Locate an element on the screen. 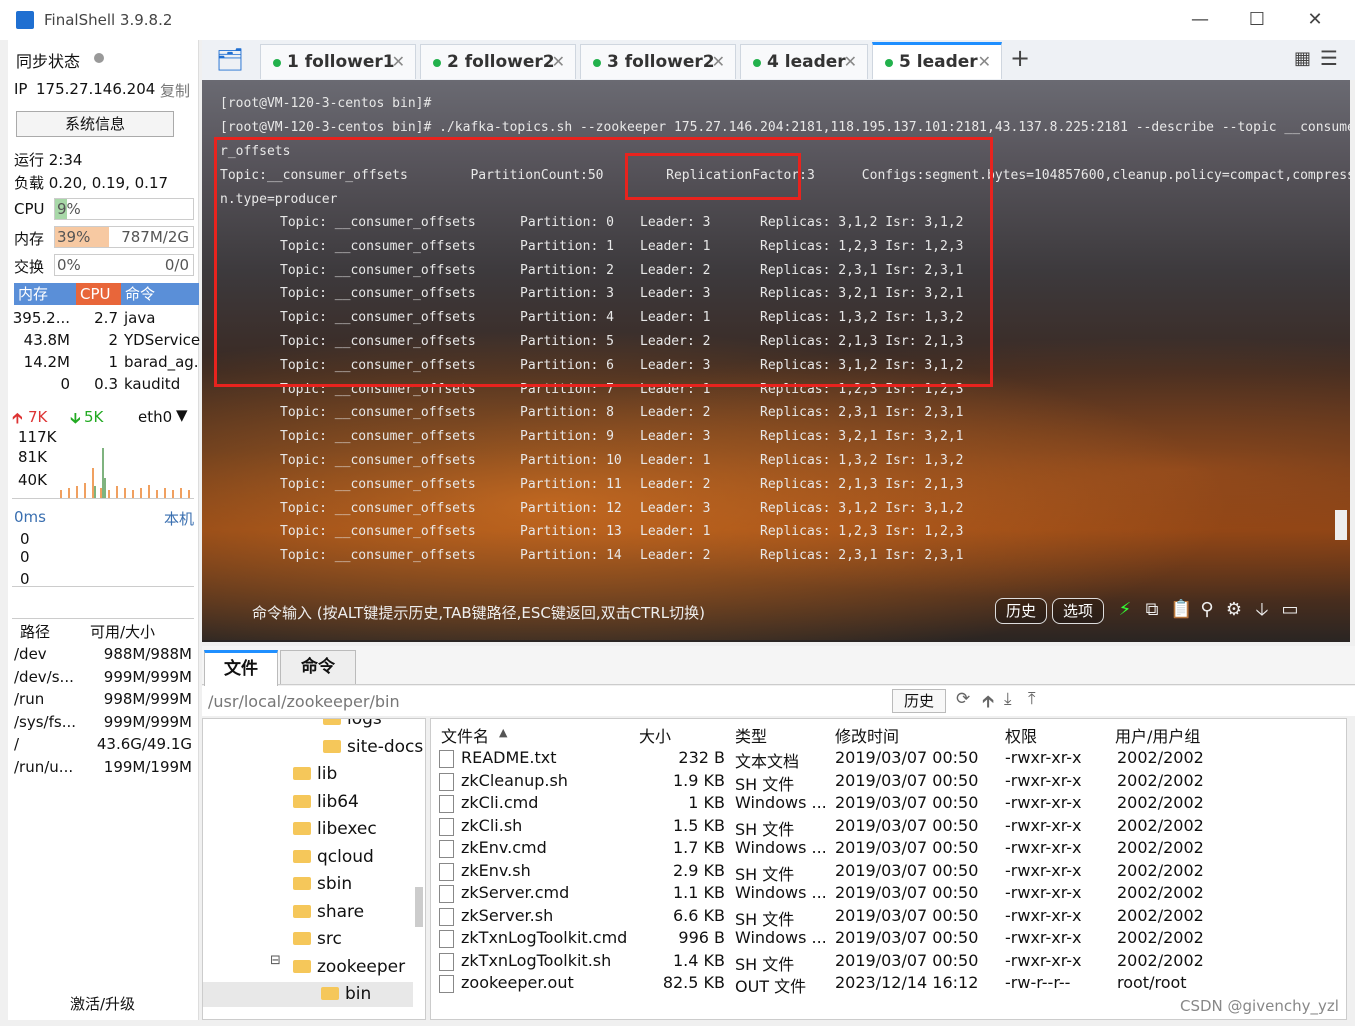 The height and width of the screenshot is (1026, 1355). session-tab-2: 2 follower2 ✕ is located at coordinates (498, 61).